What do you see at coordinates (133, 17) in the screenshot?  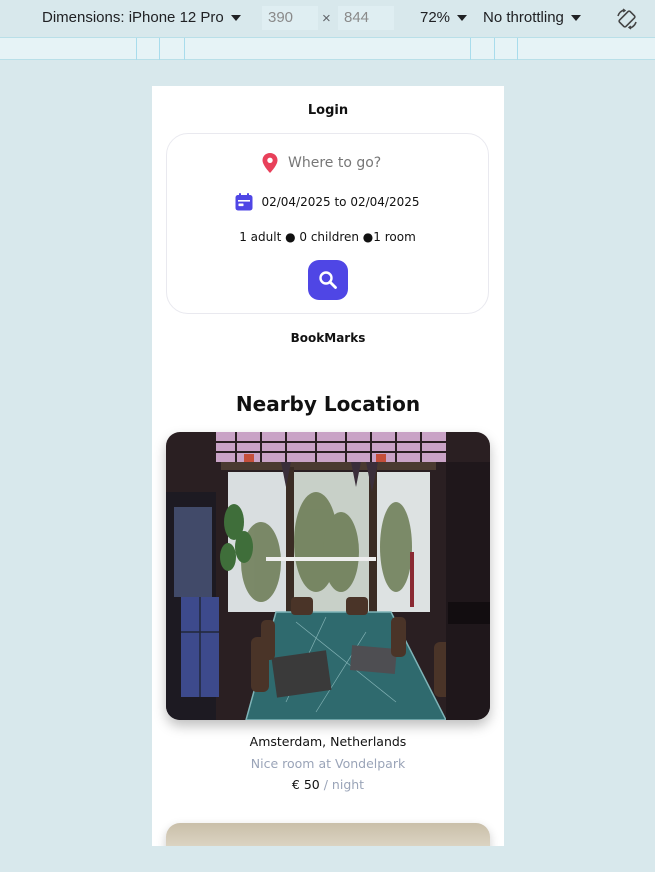 I see `device-label: Dimensions: iPhone 12 Pro` at bounding box center [133, 17].